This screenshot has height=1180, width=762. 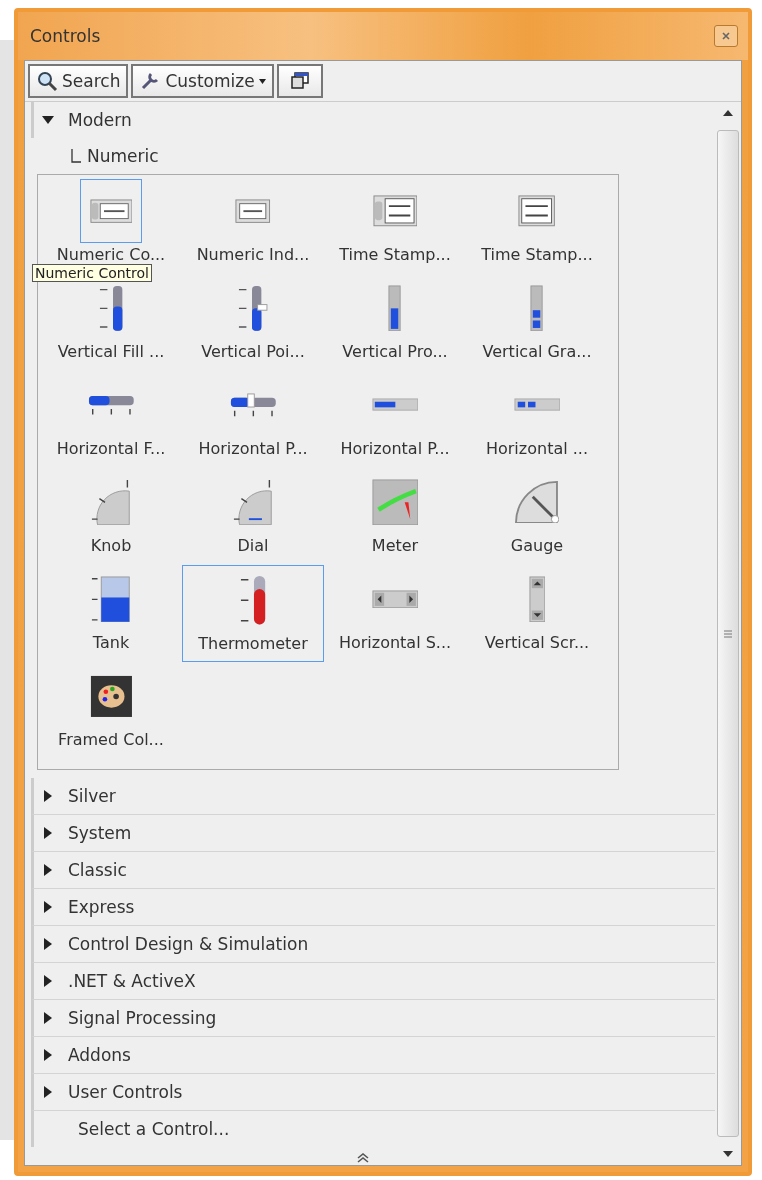 I want to click on window-title: Controls, so click(x=65, y=36).